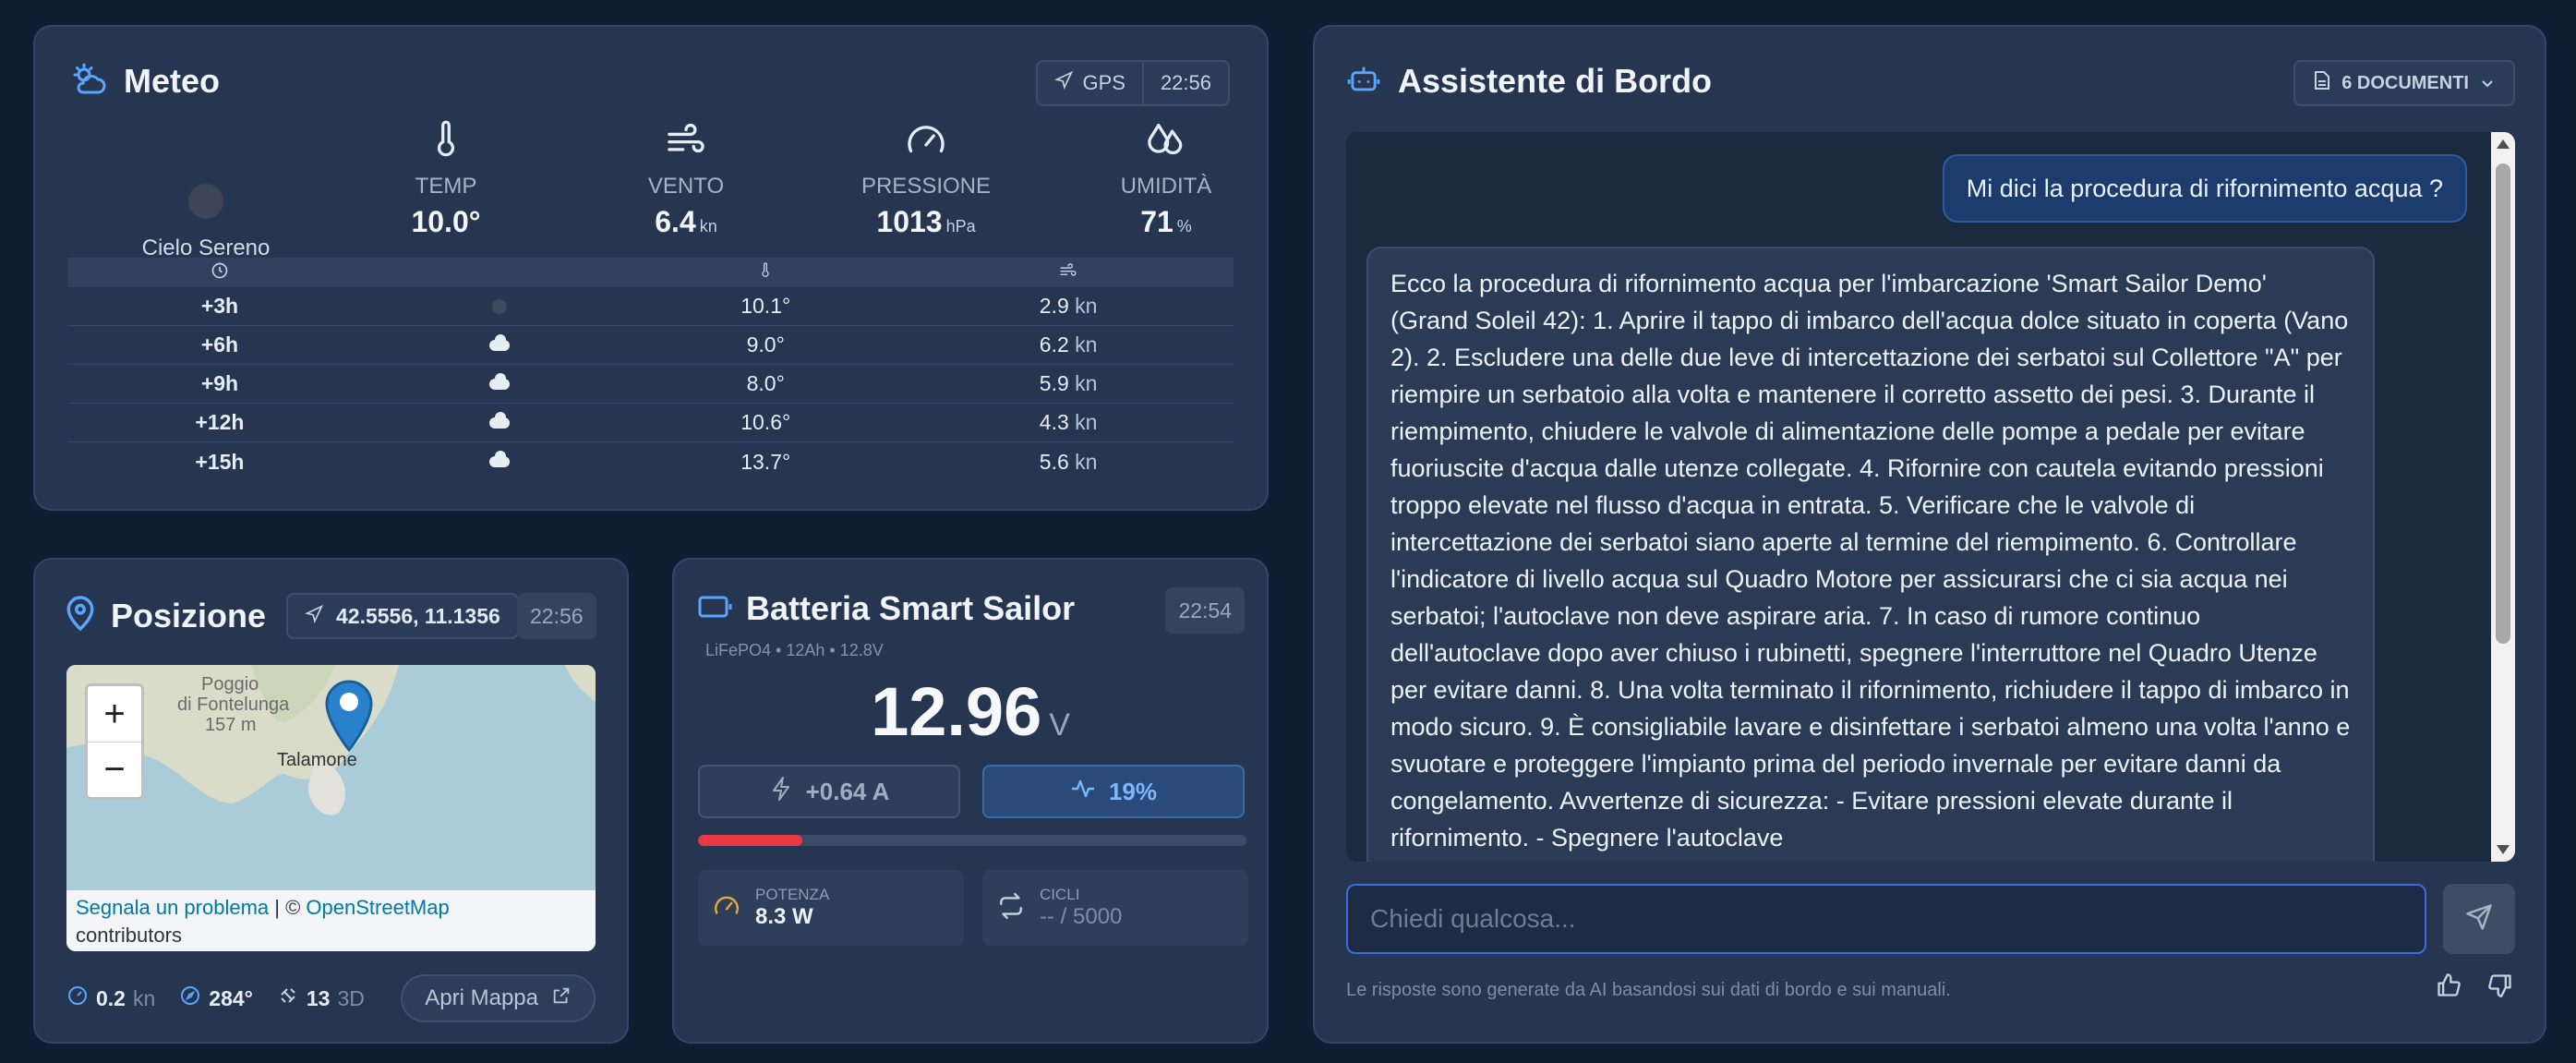  I want to click on metric-temp: TEMP 10.0°, so click(446, 179).